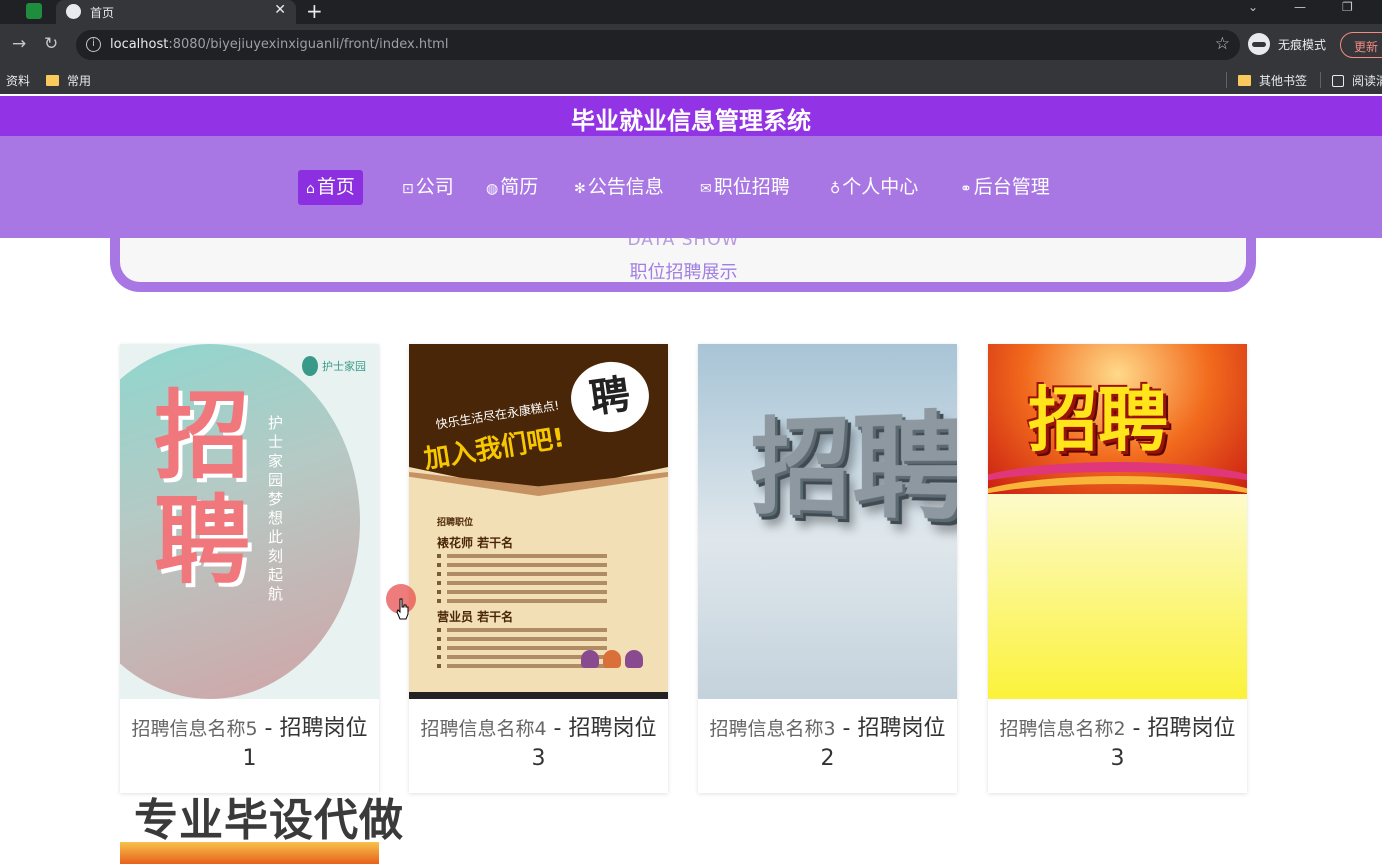 The width and height of the screenshot is (1382, 864). I want to click on section-title-zh: 职位招聘展示, so click(683, 272).